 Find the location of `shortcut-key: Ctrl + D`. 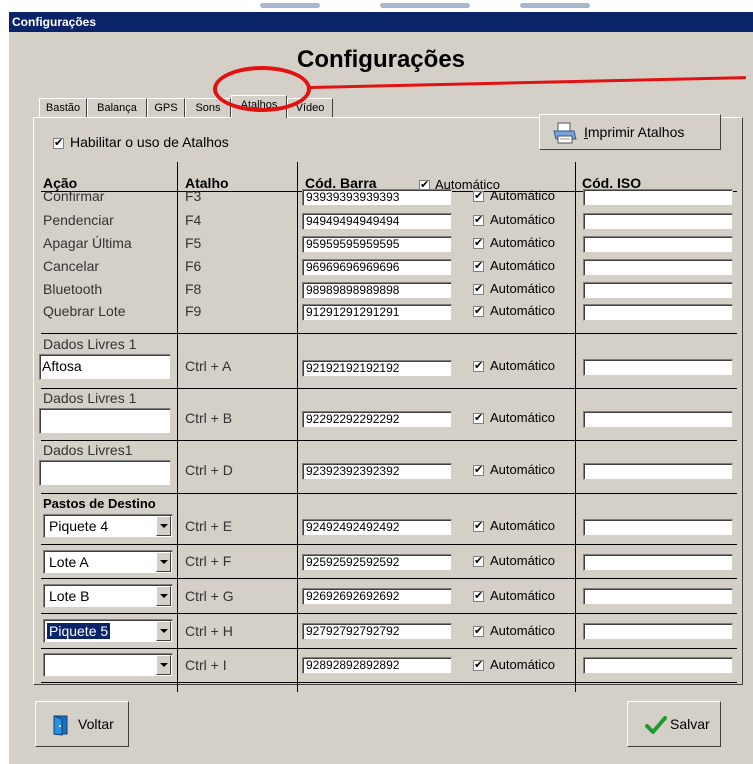

shortcut-key: Ctrl + D is located at coordinates (209, 470).